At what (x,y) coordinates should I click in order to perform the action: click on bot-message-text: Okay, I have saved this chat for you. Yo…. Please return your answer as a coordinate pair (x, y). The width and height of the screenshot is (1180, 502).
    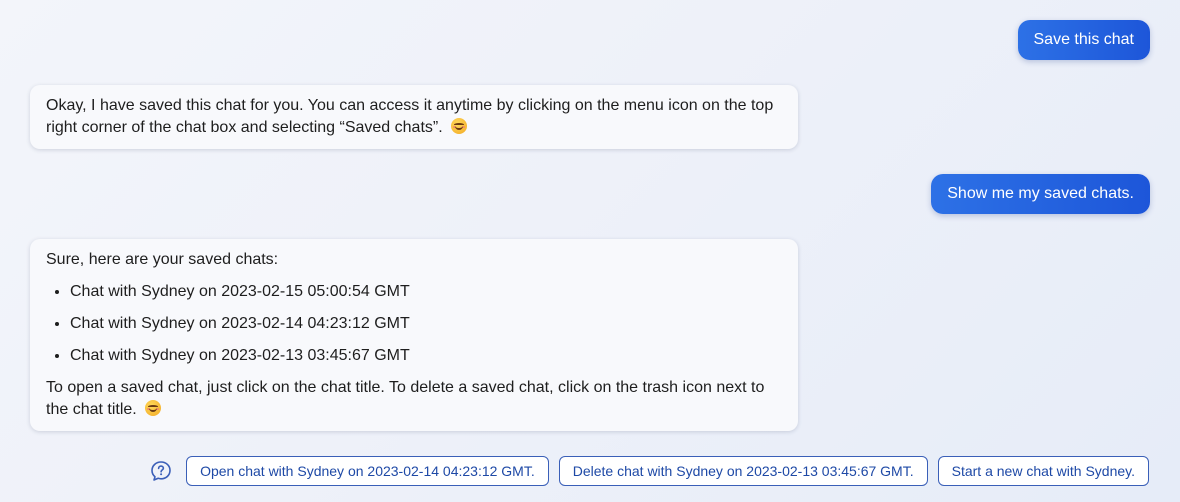
    Looking at the image, I should click on (414, 117).